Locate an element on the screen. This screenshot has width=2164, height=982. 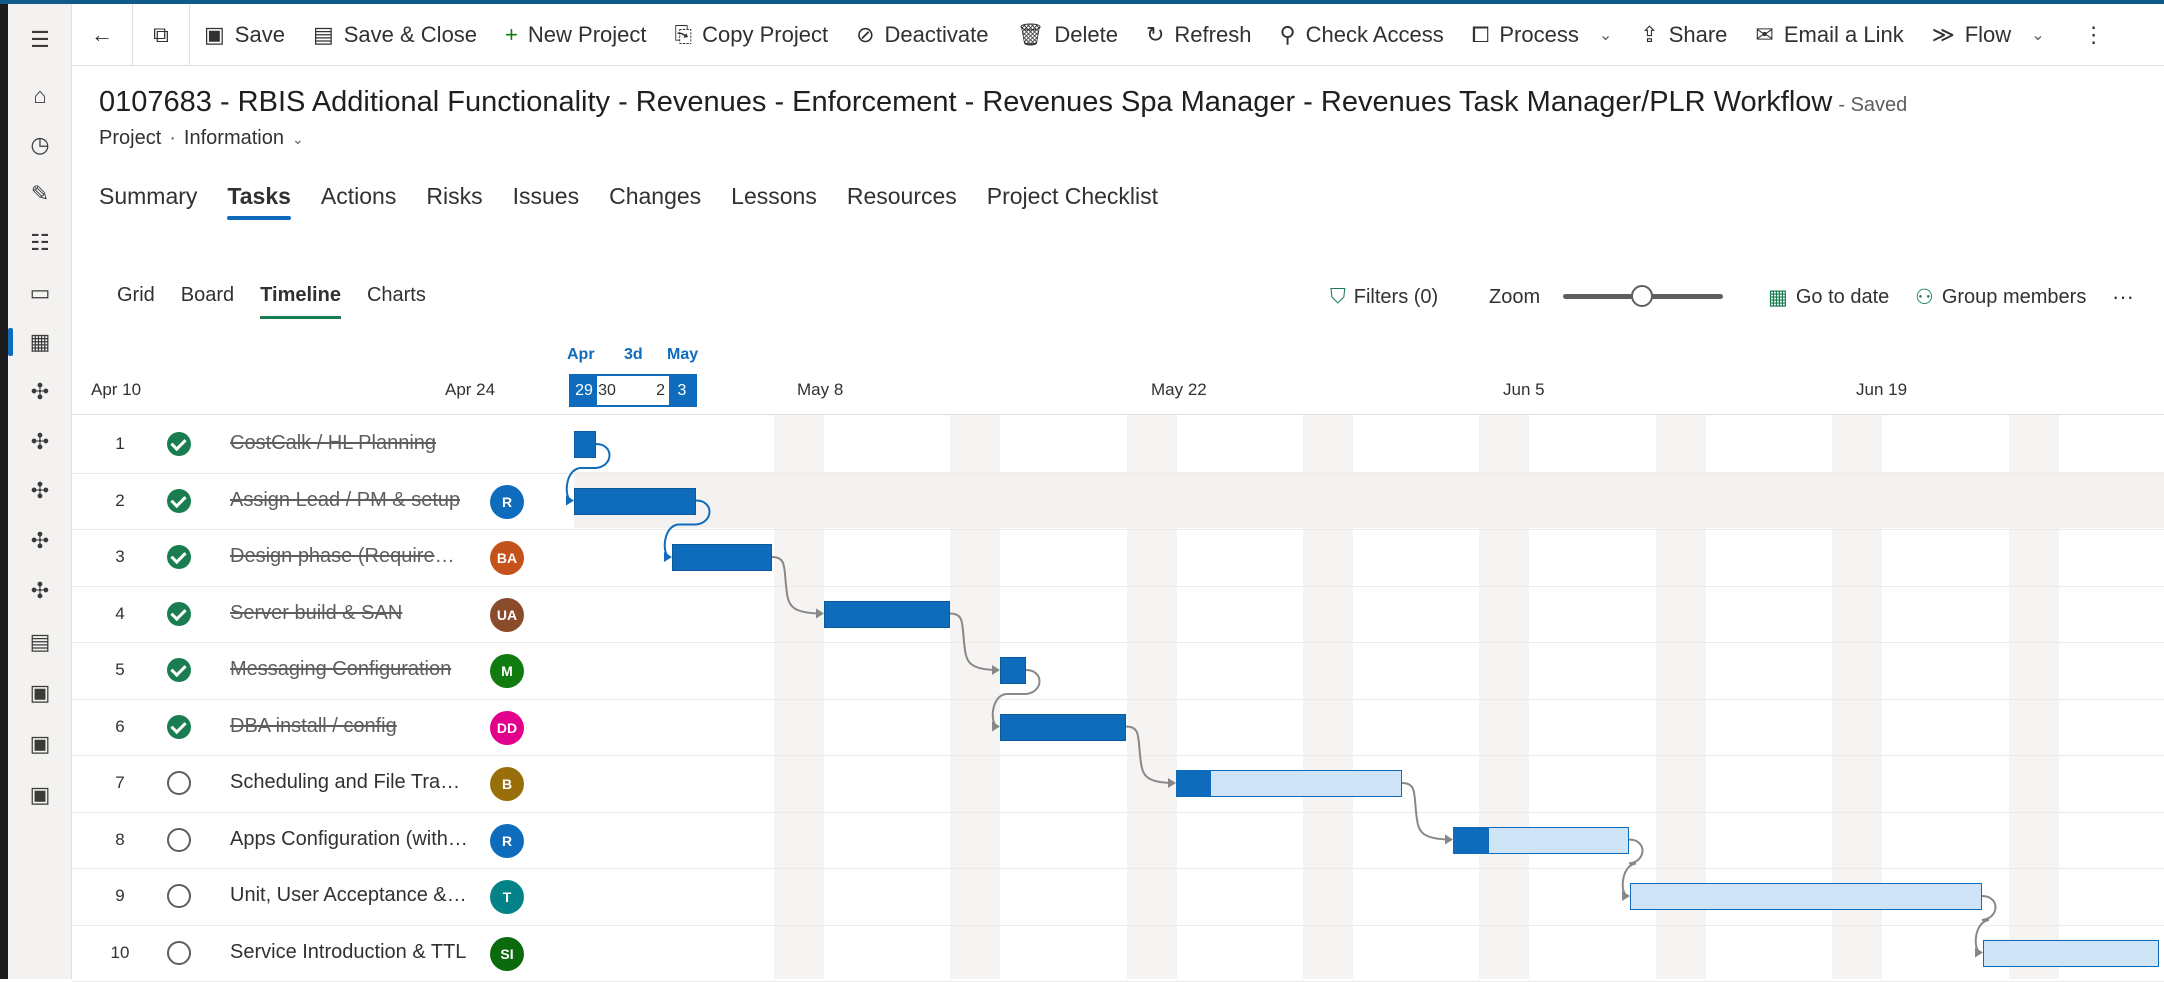
back-button: ← is located at coordinates (102, 35).